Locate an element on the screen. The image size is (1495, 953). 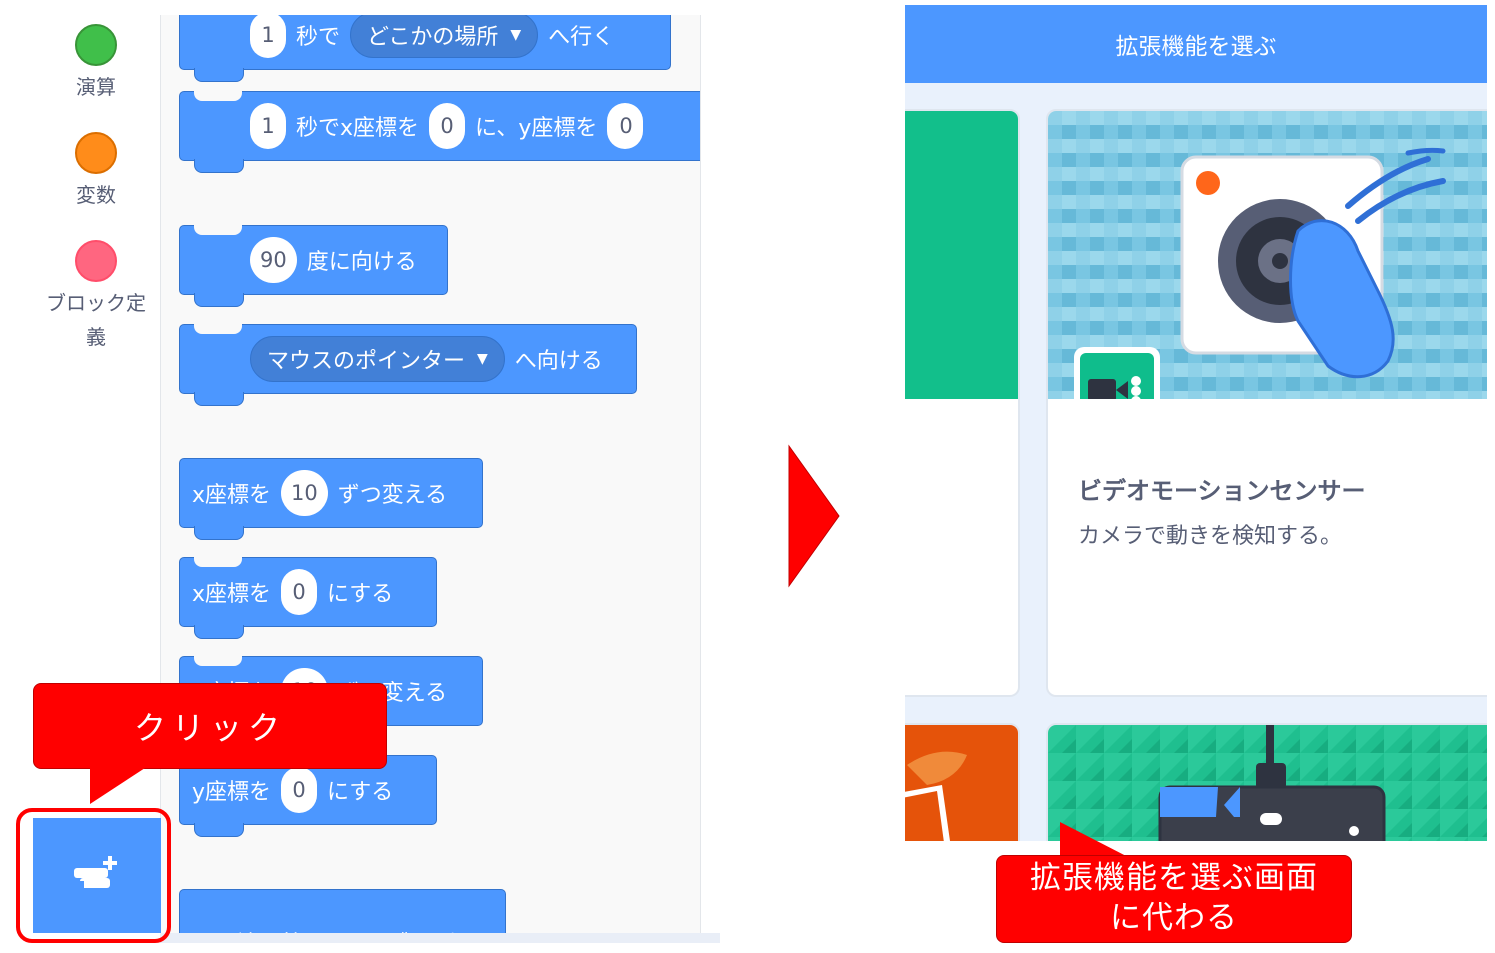
set-x-input: 0 is located at coordinates (299, 592).